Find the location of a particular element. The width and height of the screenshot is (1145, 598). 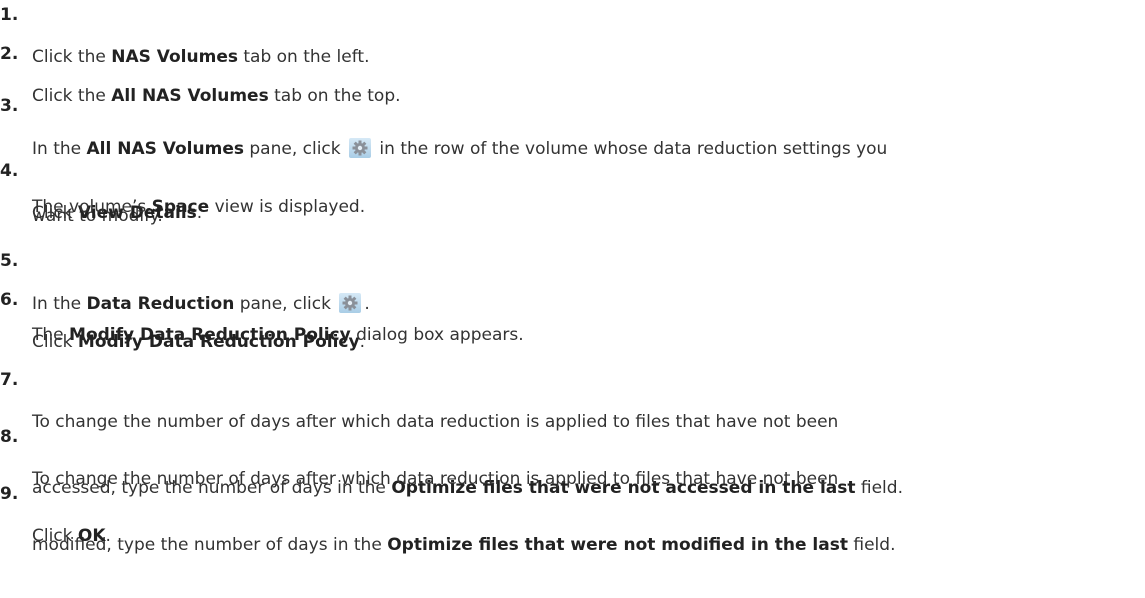

step-number: 8. is located at coordinates (9, 437).